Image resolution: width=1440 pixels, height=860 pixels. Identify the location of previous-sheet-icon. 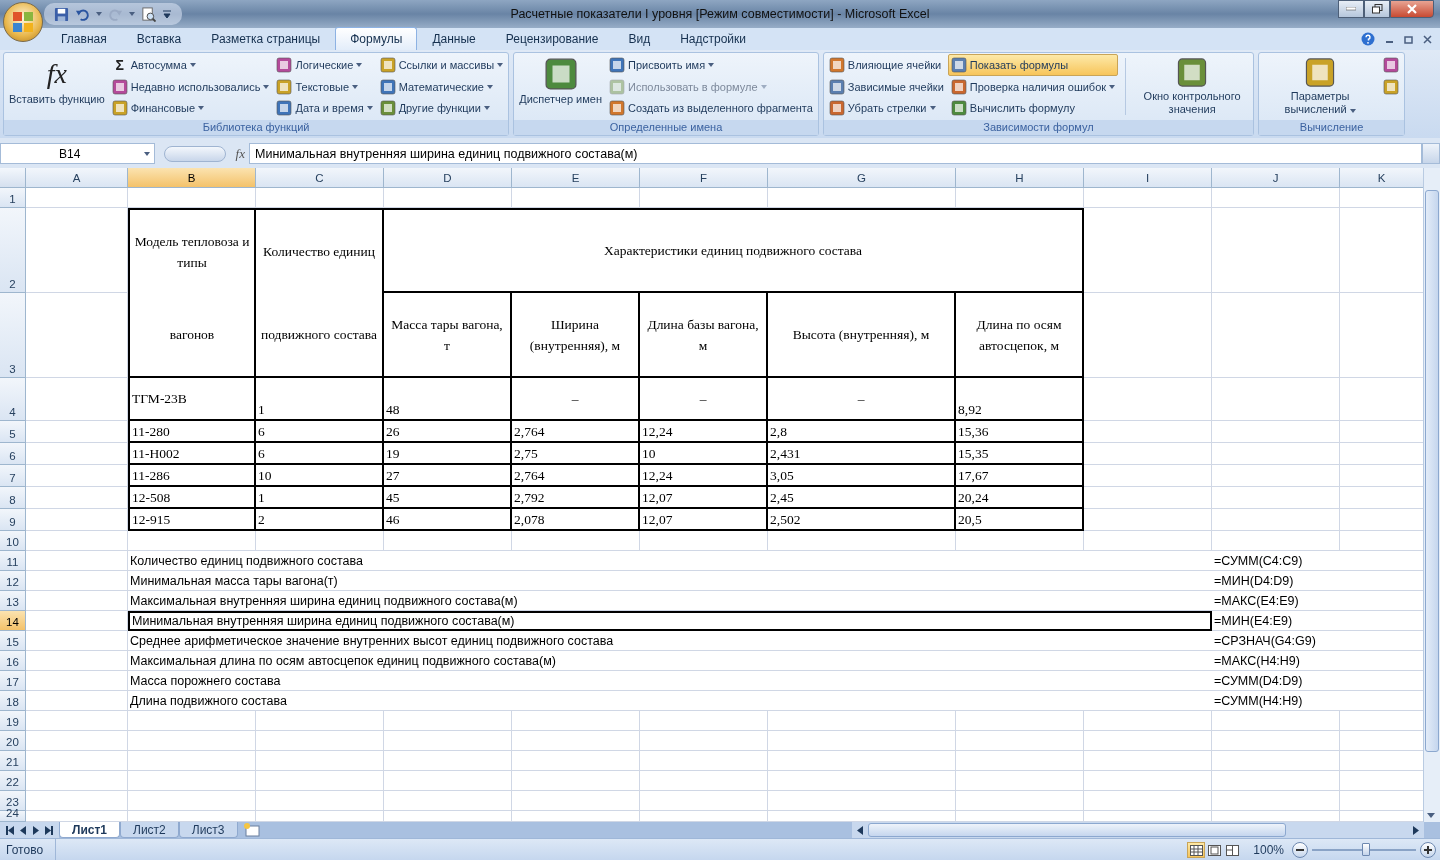
(23, 830).